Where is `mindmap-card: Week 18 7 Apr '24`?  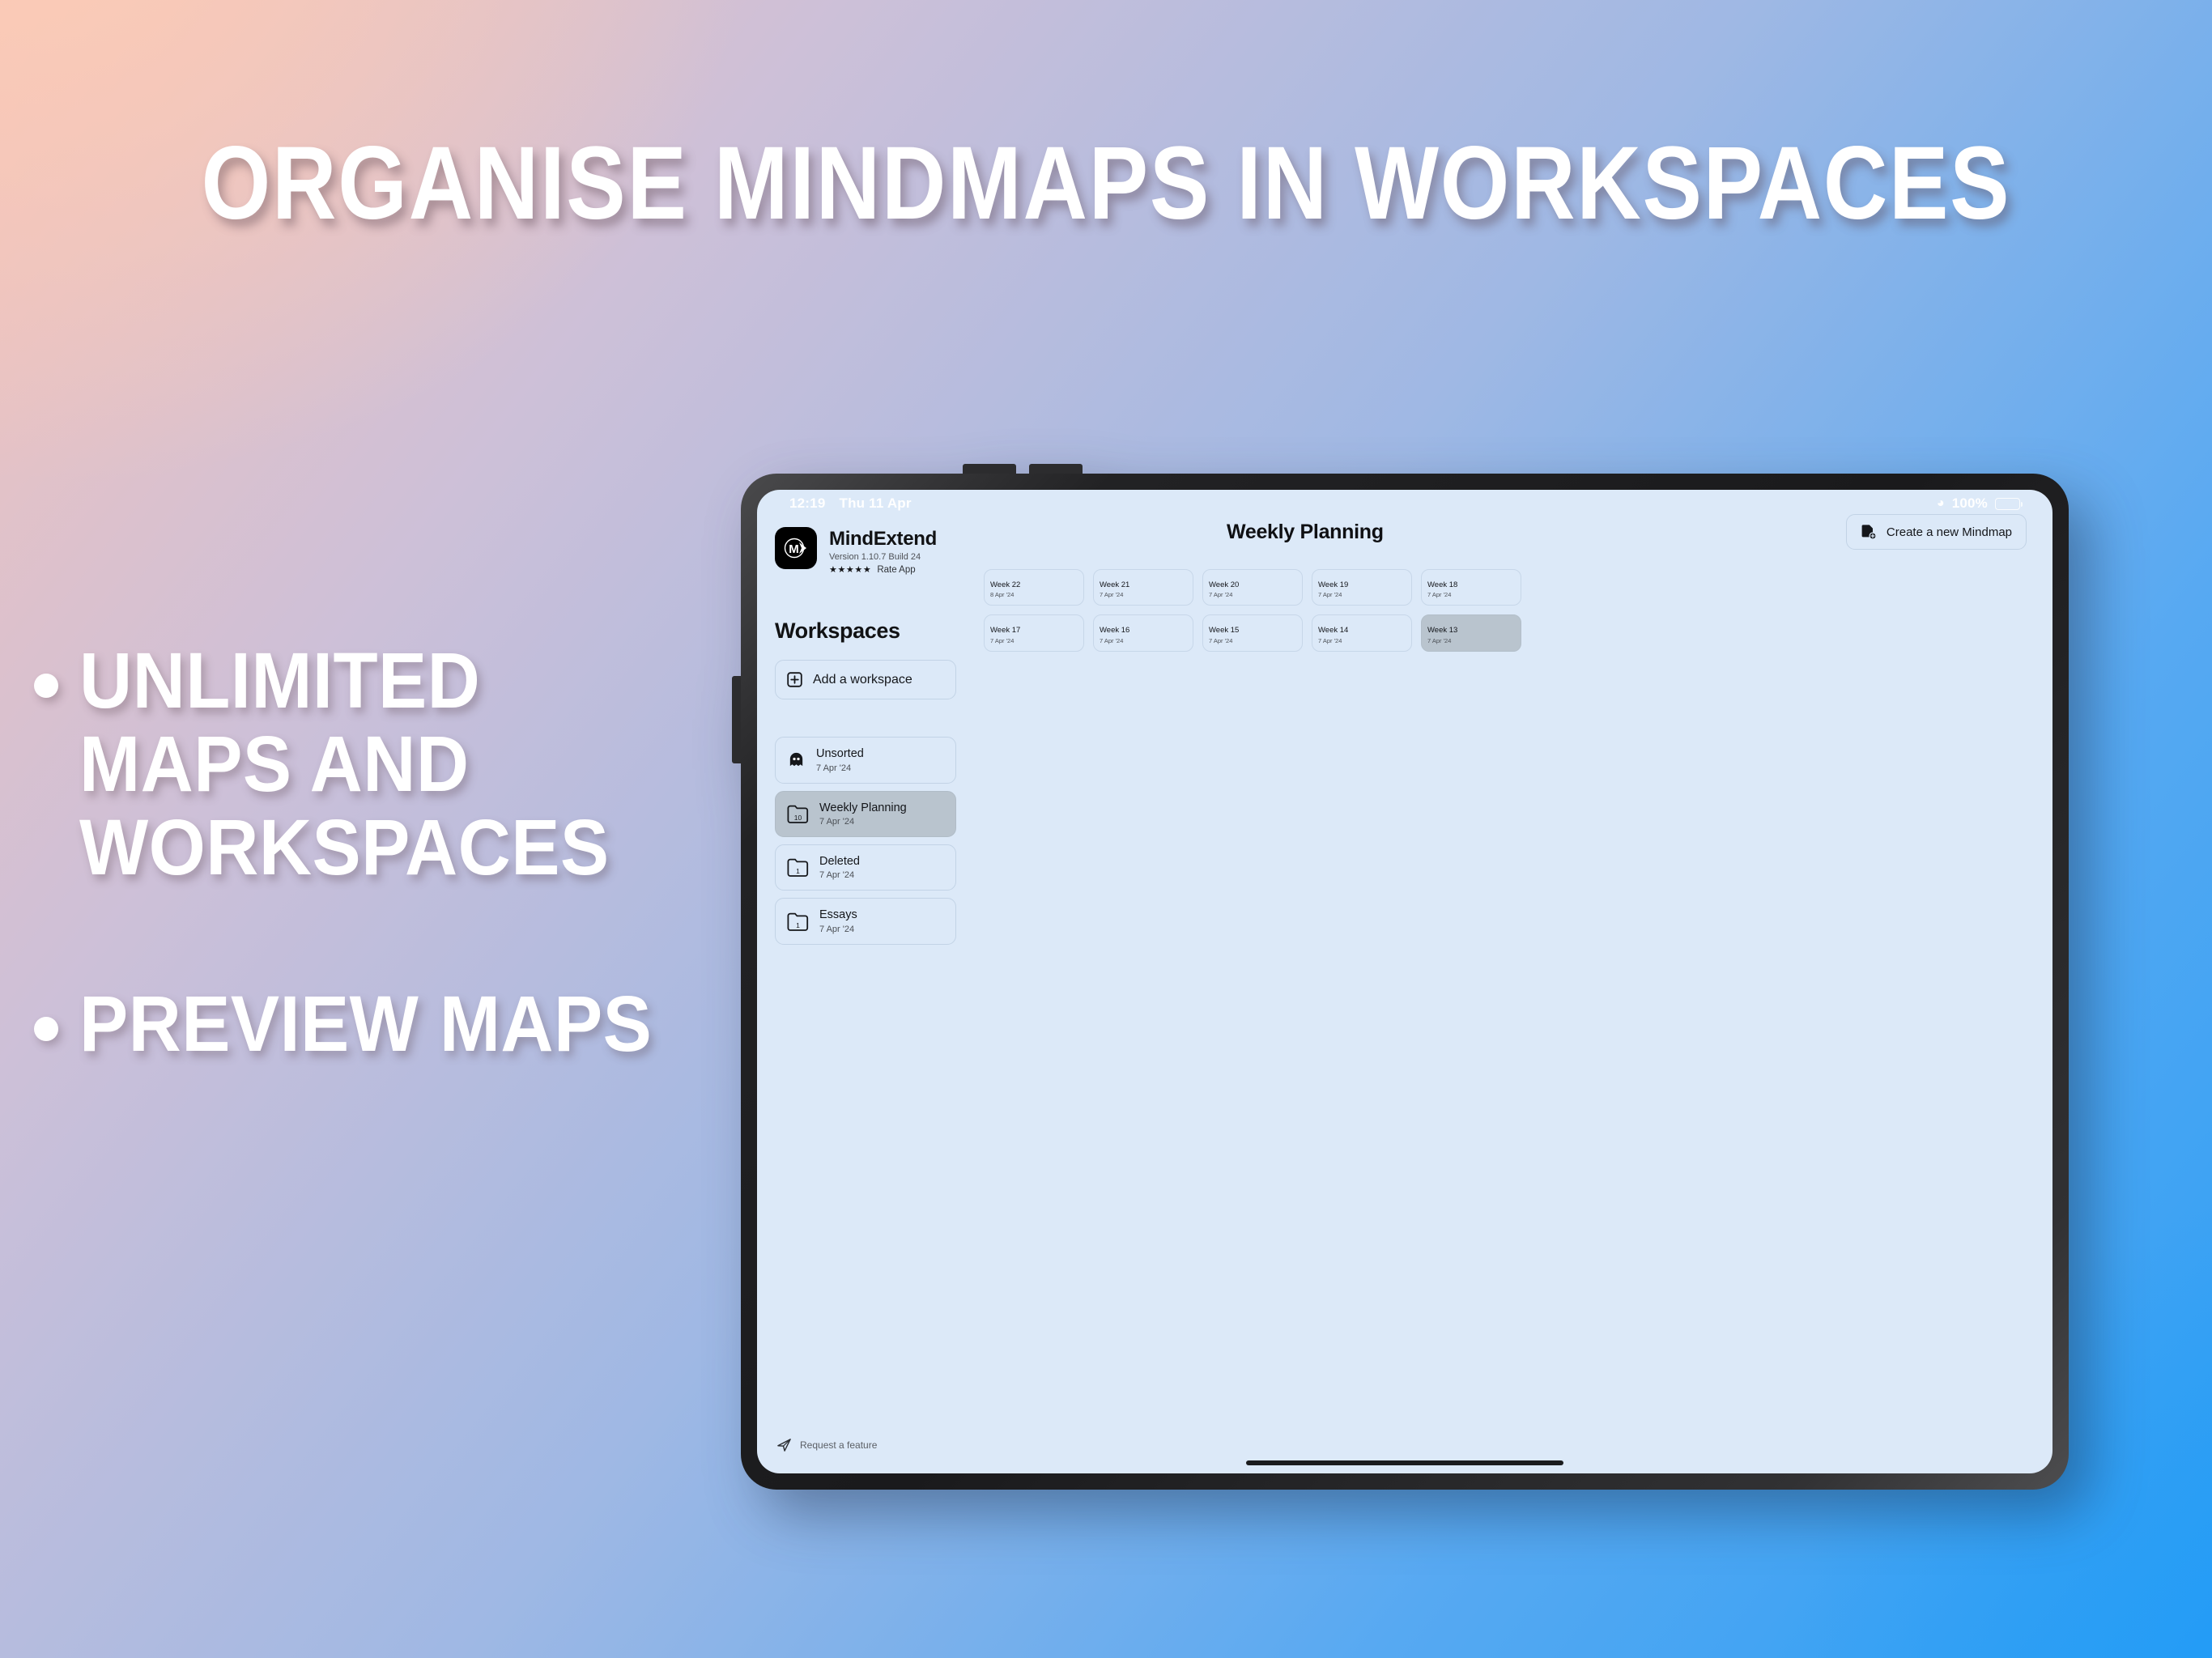 mindmap-card: Week 18 7 Apr '24 is located at coordinates (1471, 587).